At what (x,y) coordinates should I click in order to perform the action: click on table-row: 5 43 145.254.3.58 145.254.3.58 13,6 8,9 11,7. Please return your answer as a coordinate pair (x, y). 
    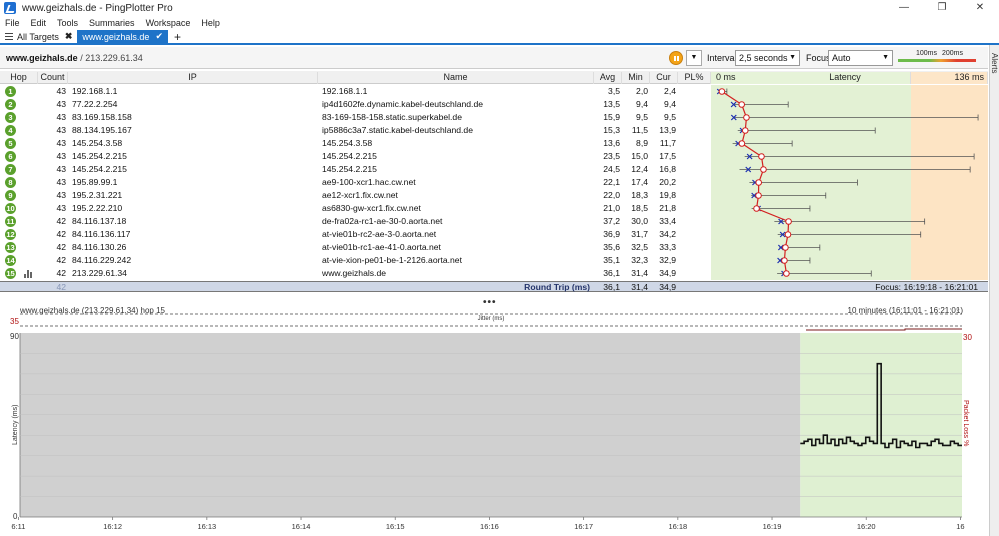
    Looking at the image, I should click on (355, 143).